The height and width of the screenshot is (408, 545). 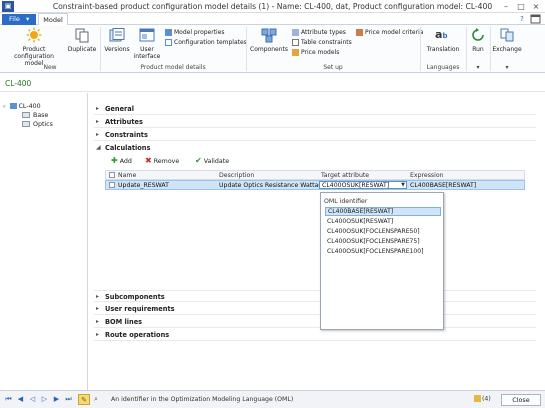 I want to click on attachment-icon: ⌕, so click(x=101, y=399).